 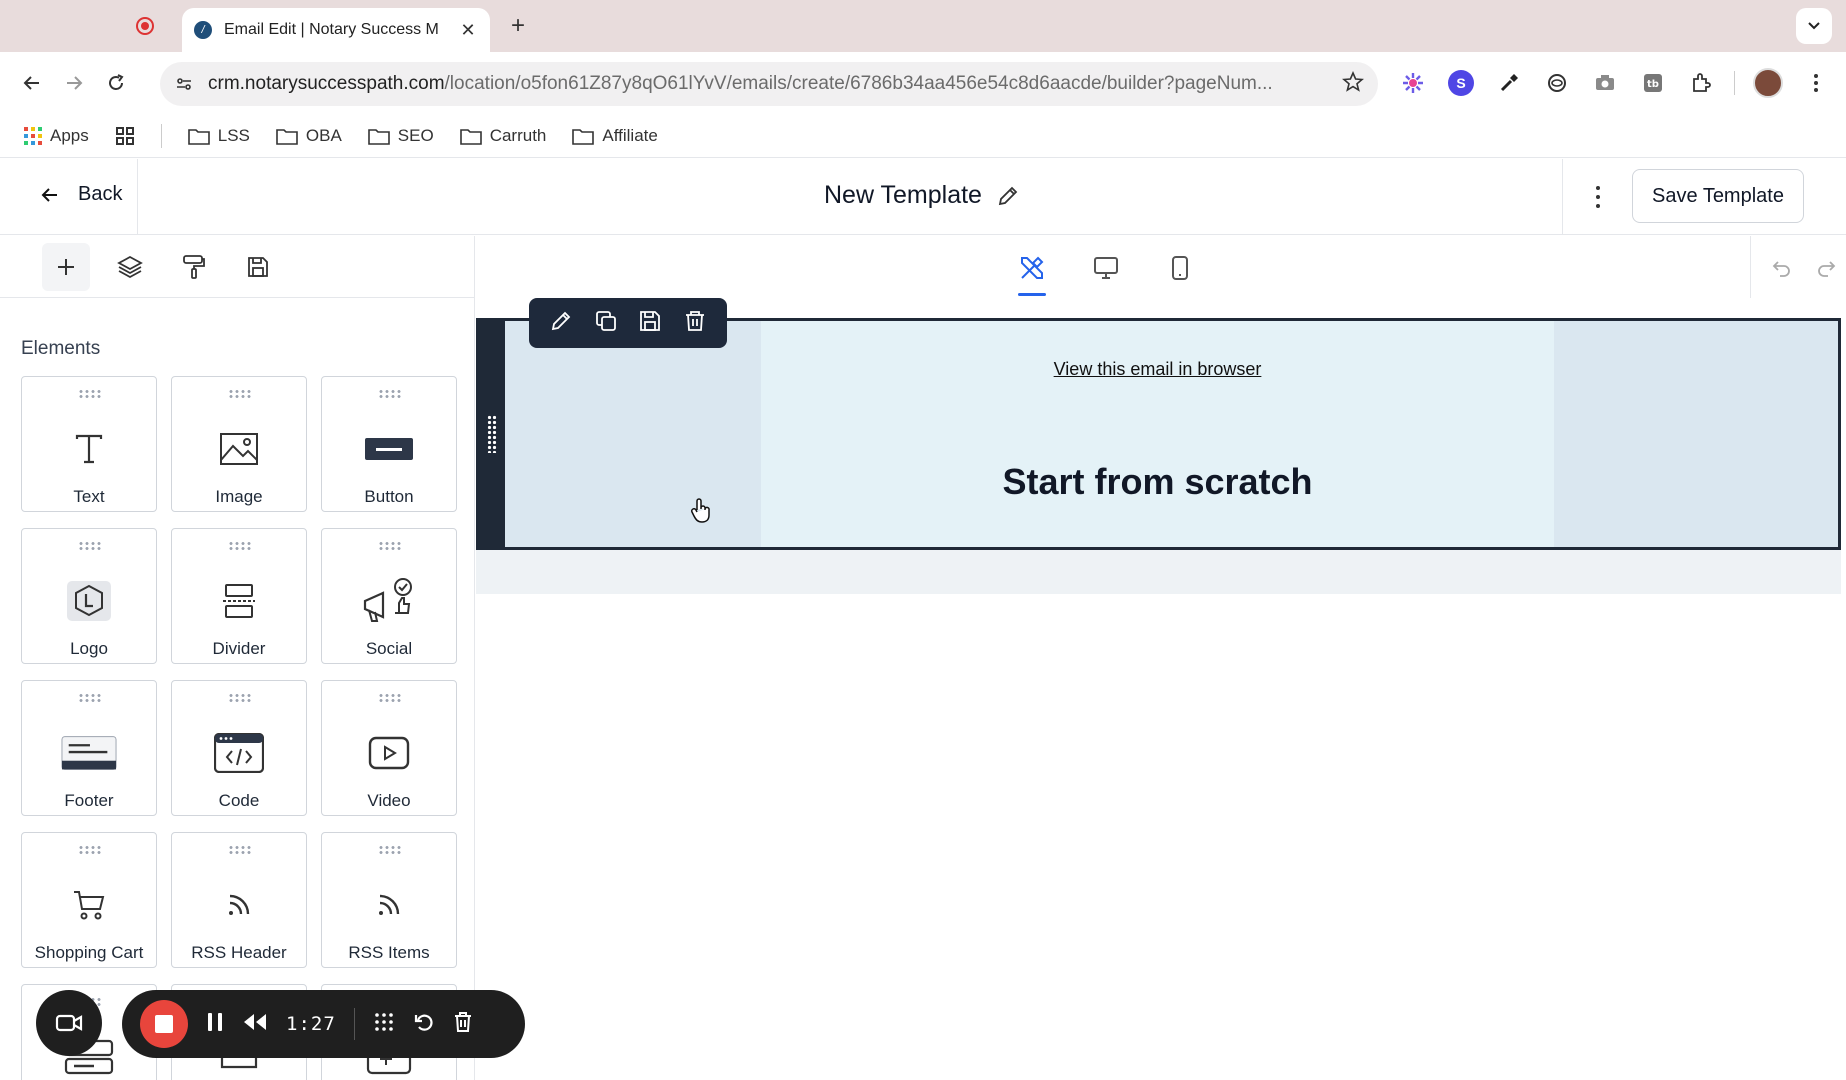 I want to click on svg-text: tb, so click(x=1653, y=84).